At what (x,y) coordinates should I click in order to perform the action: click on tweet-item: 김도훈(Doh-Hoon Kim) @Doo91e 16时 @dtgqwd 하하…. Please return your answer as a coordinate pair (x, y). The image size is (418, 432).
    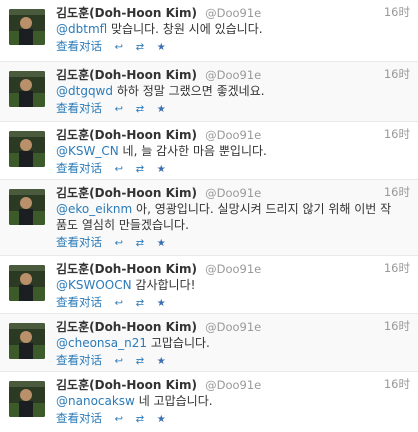
    Looking at the image, I should click on (209, 92).